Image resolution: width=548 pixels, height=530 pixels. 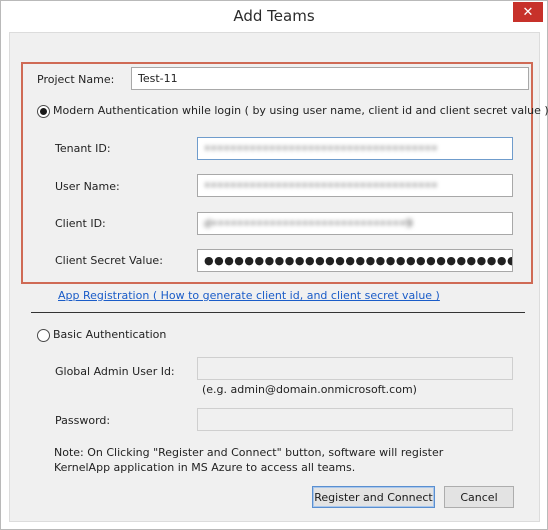 I want to click on client-secret-input: ●●●●●●●●●●●●●●●●●●●●●●●●●●●●●●●●●●●●●●●●, so click(x=355, y=260).